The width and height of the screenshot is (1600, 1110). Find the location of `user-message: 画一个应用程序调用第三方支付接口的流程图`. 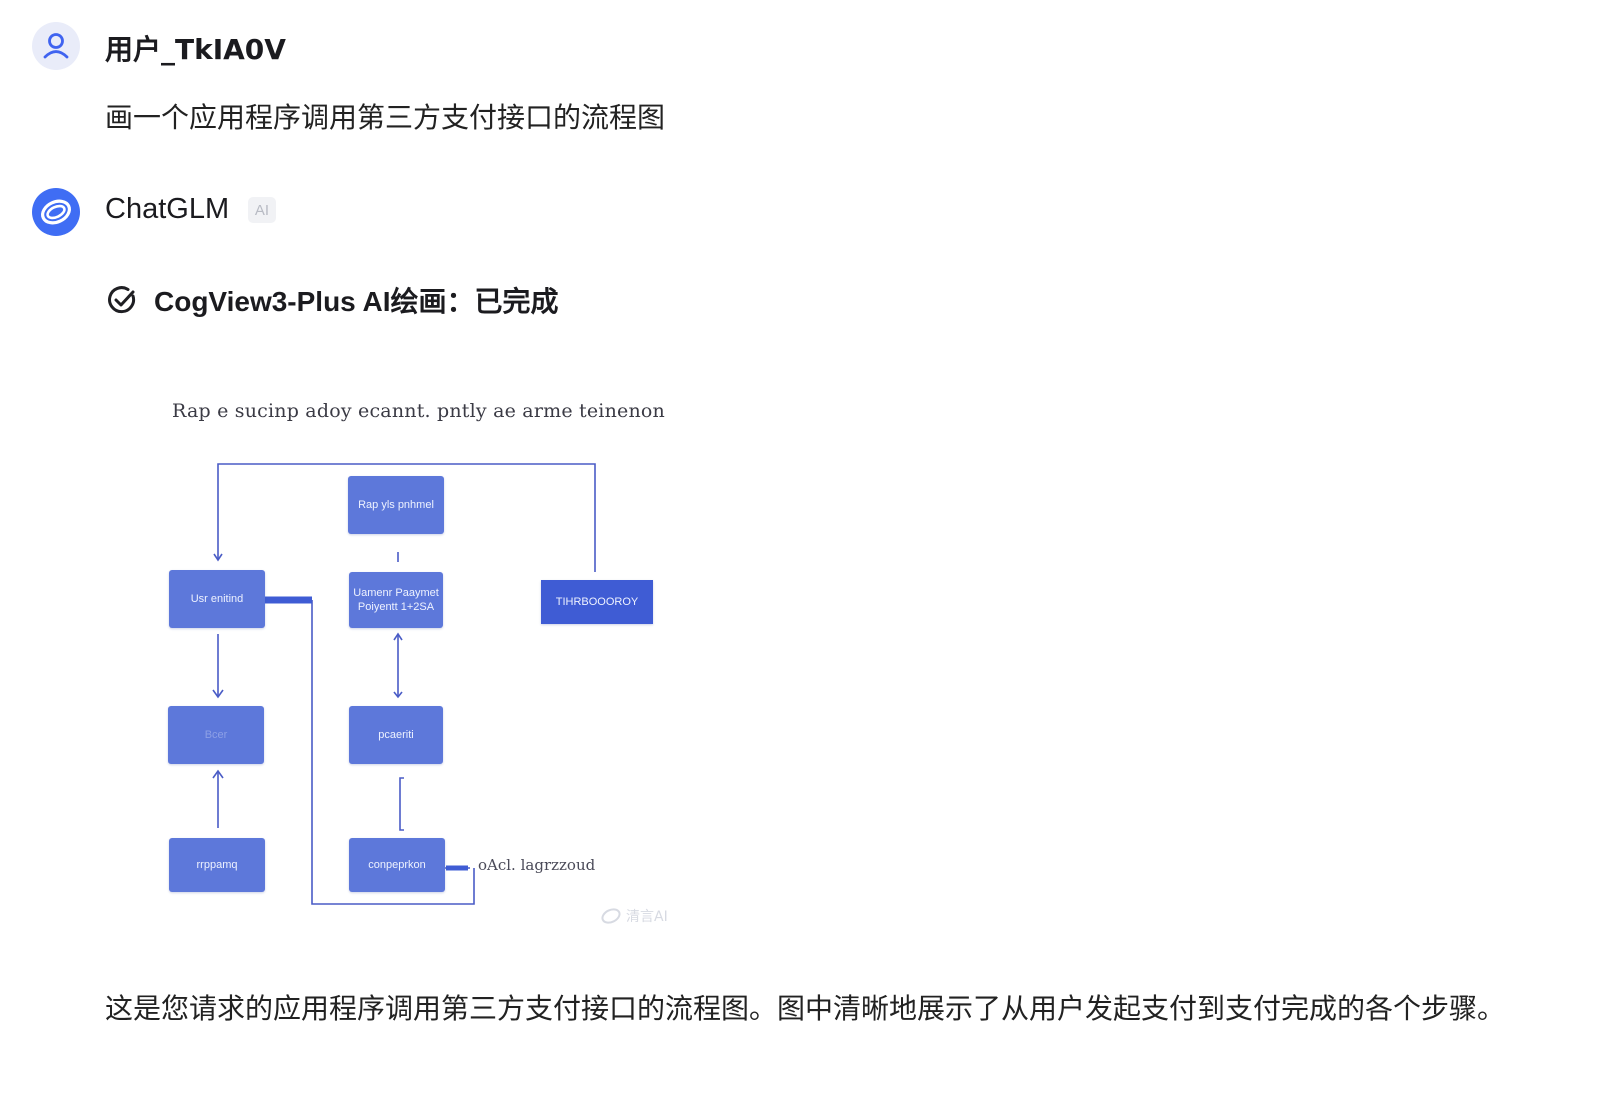

user-message: 画一个应用程序调用第三方支付接口的流程图 is located at coordinates (385, 117).